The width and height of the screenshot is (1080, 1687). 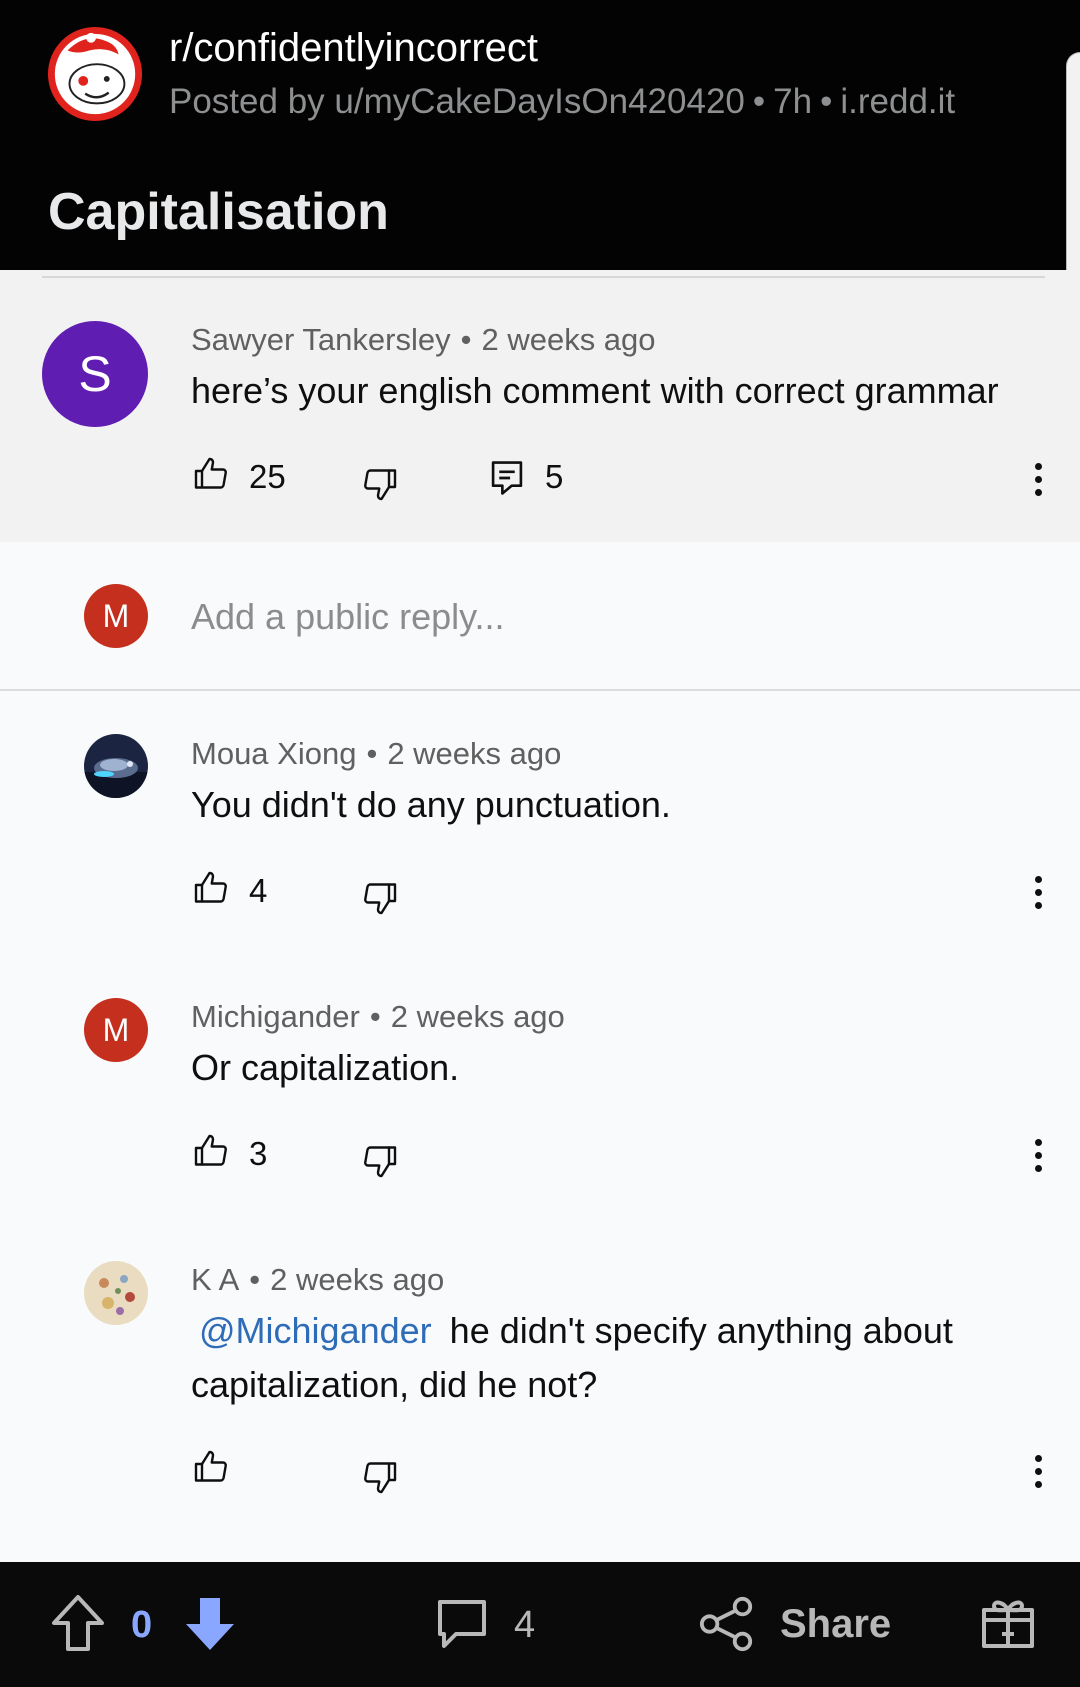 What do you see at coordinates (1008, 1622) in the screenshot?
I see `award-gift-icon` at bounding box center [1008, 1622].